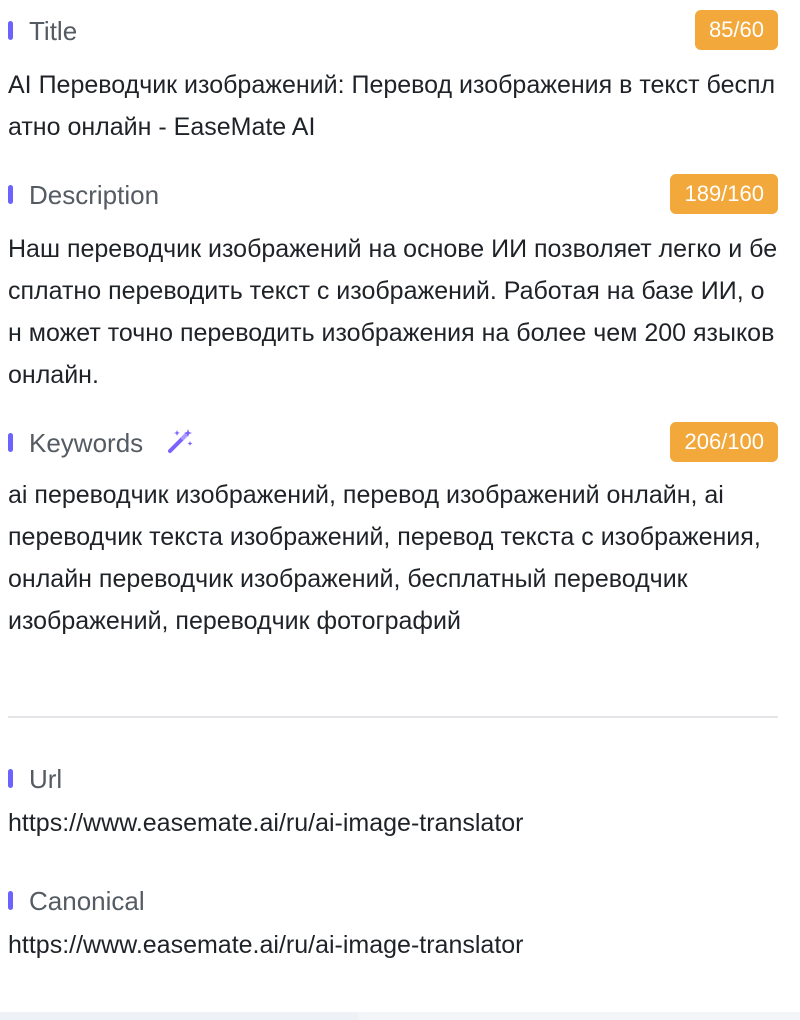  What do you see at coordinates (400, 1016) in the screenshot?
I see `bottom-tab-strip` at bounding box center [400, 1016].